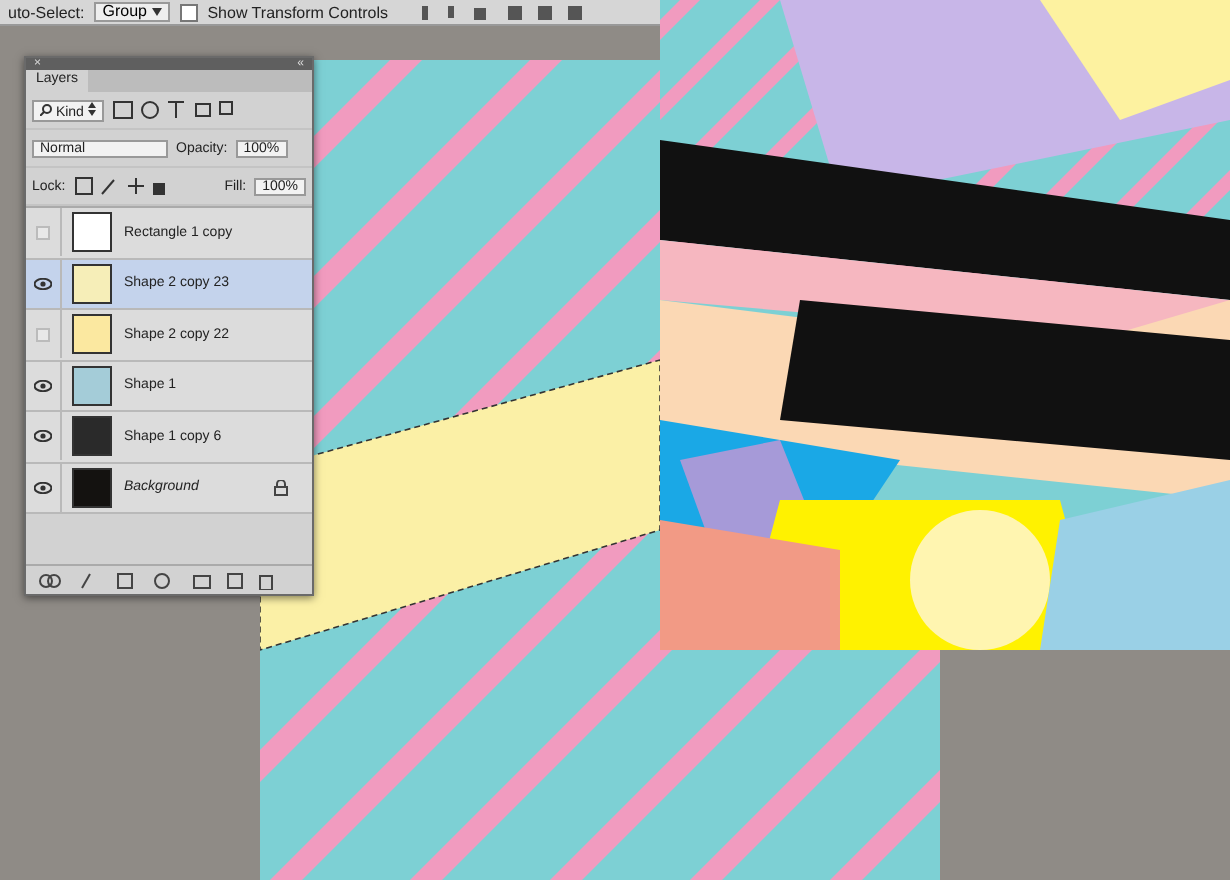  Describe the element at coordinates (46, 109) in the screenshot. I see `search-icon` at that location.